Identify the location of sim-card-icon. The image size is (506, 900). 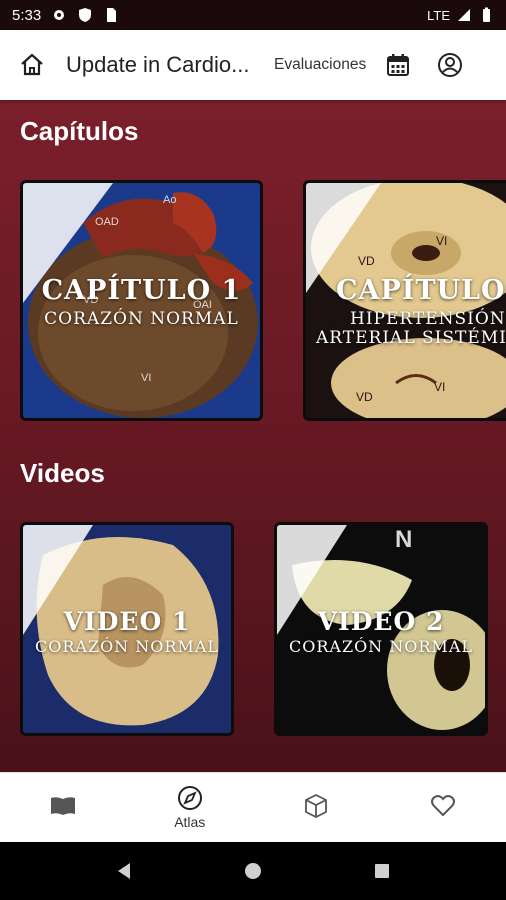
(112, 15).